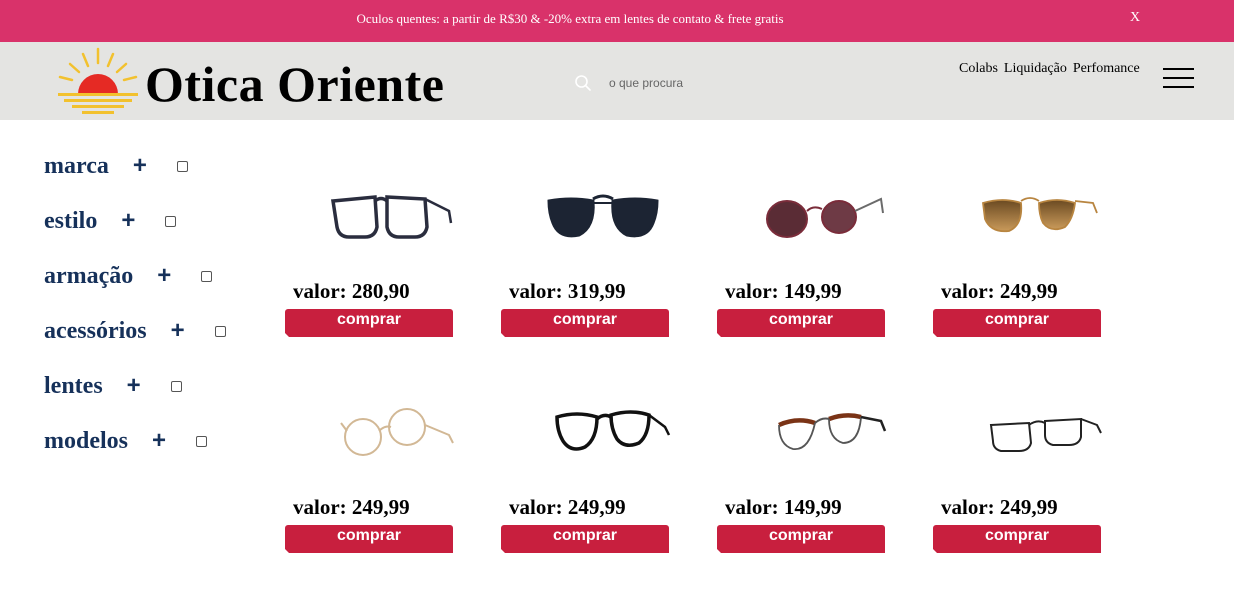  What do you see at coordinates (689, 83) in the screenshot?
I see `search-input` at bounding box center [689, 83].